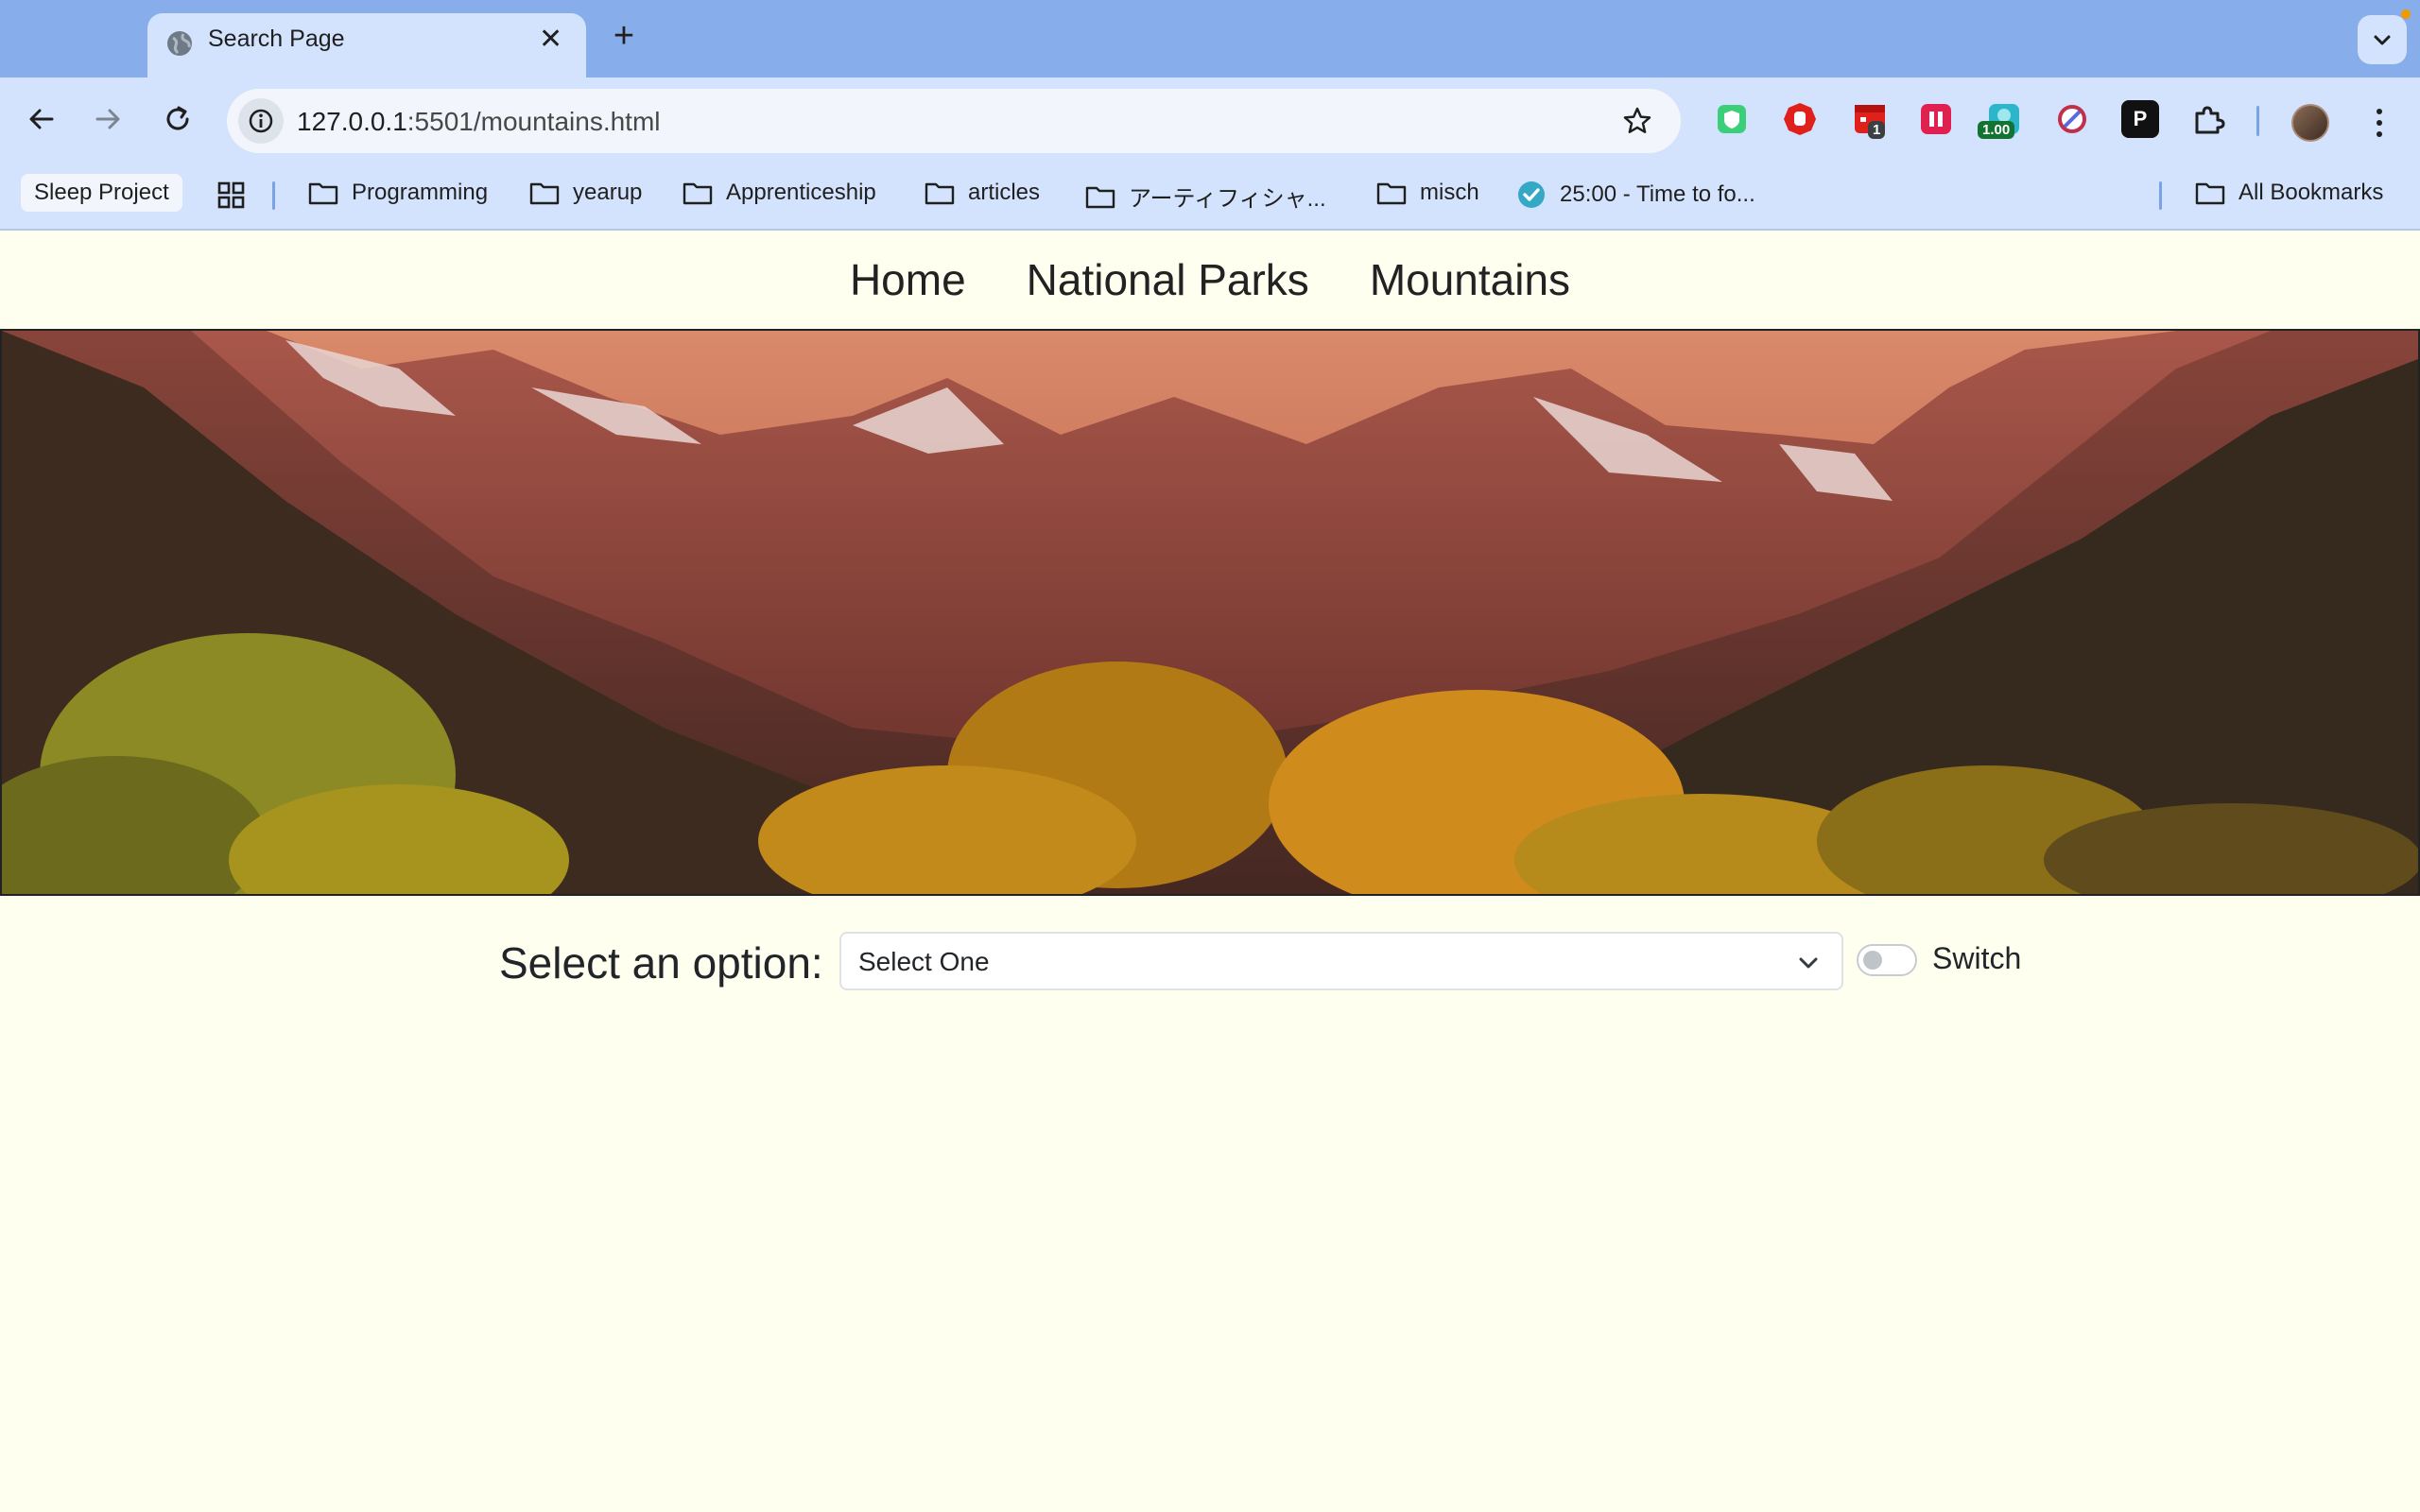  I want to click on select-value: Select One, so click(924, 961).